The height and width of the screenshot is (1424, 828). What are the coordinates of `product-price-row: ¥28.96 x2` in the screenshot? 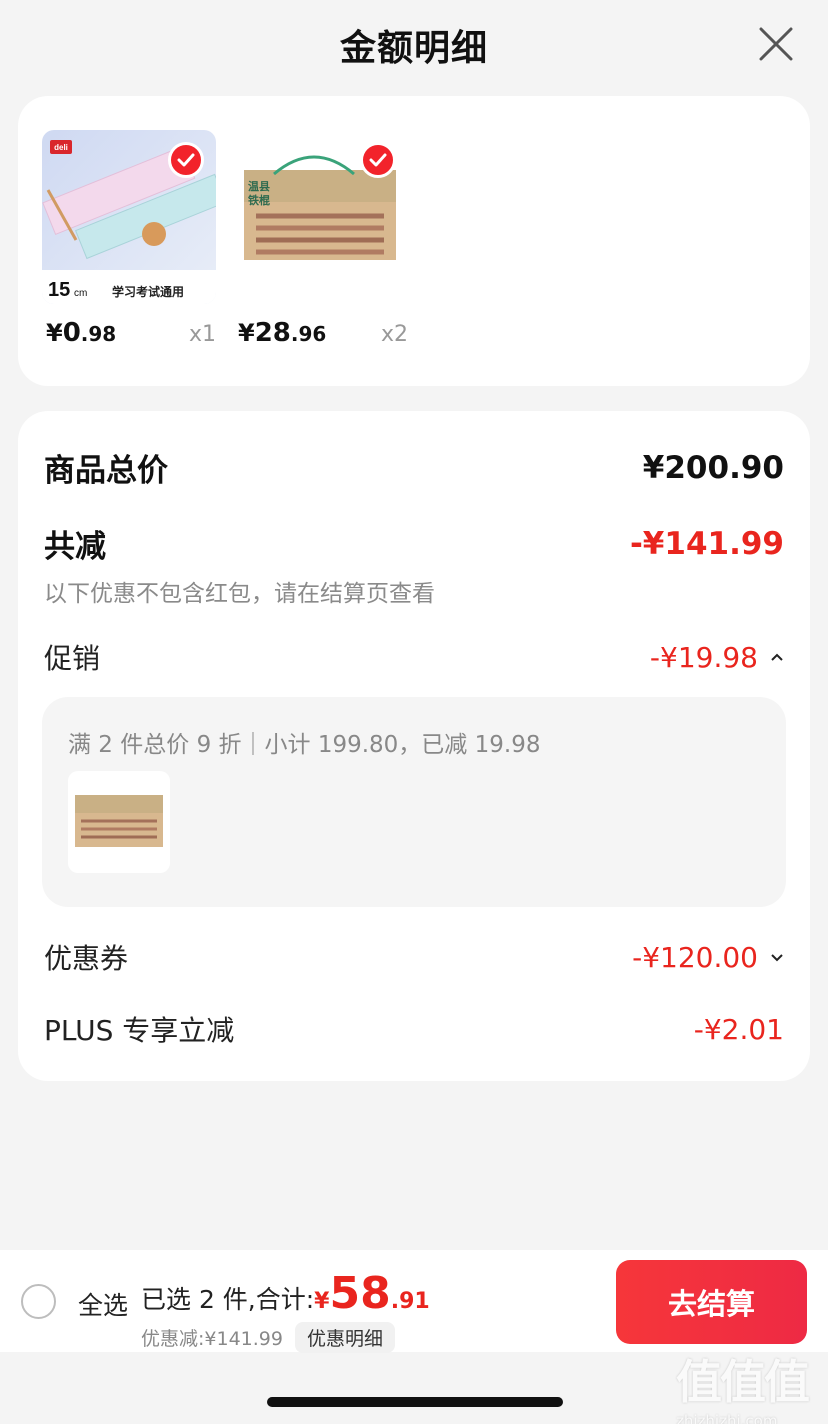 It's located at (323, 333).